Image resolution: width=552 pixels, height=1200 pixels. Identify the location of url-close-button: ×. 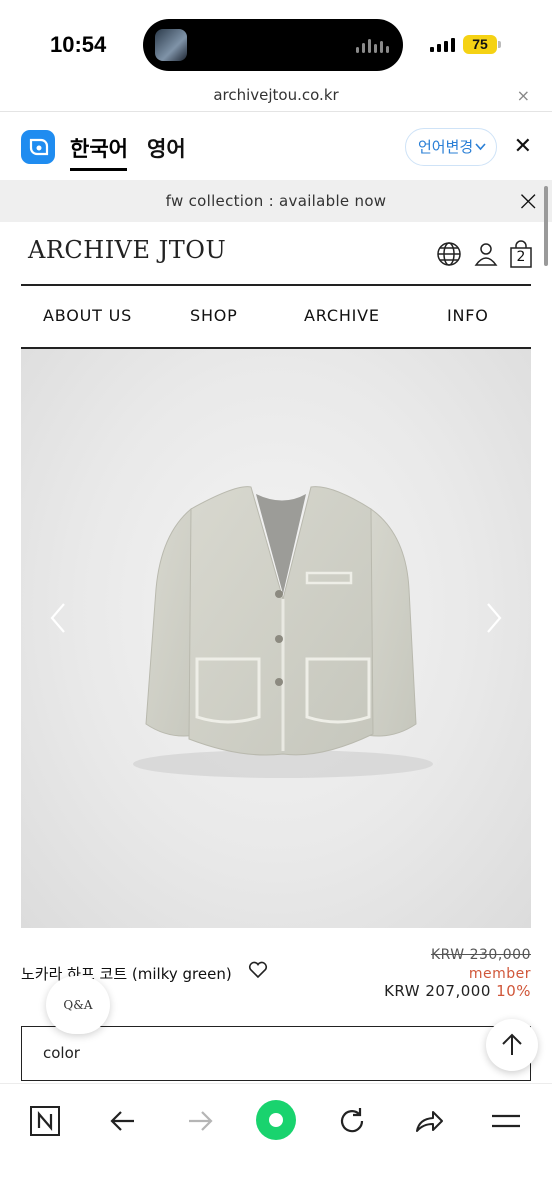
(523, 95).